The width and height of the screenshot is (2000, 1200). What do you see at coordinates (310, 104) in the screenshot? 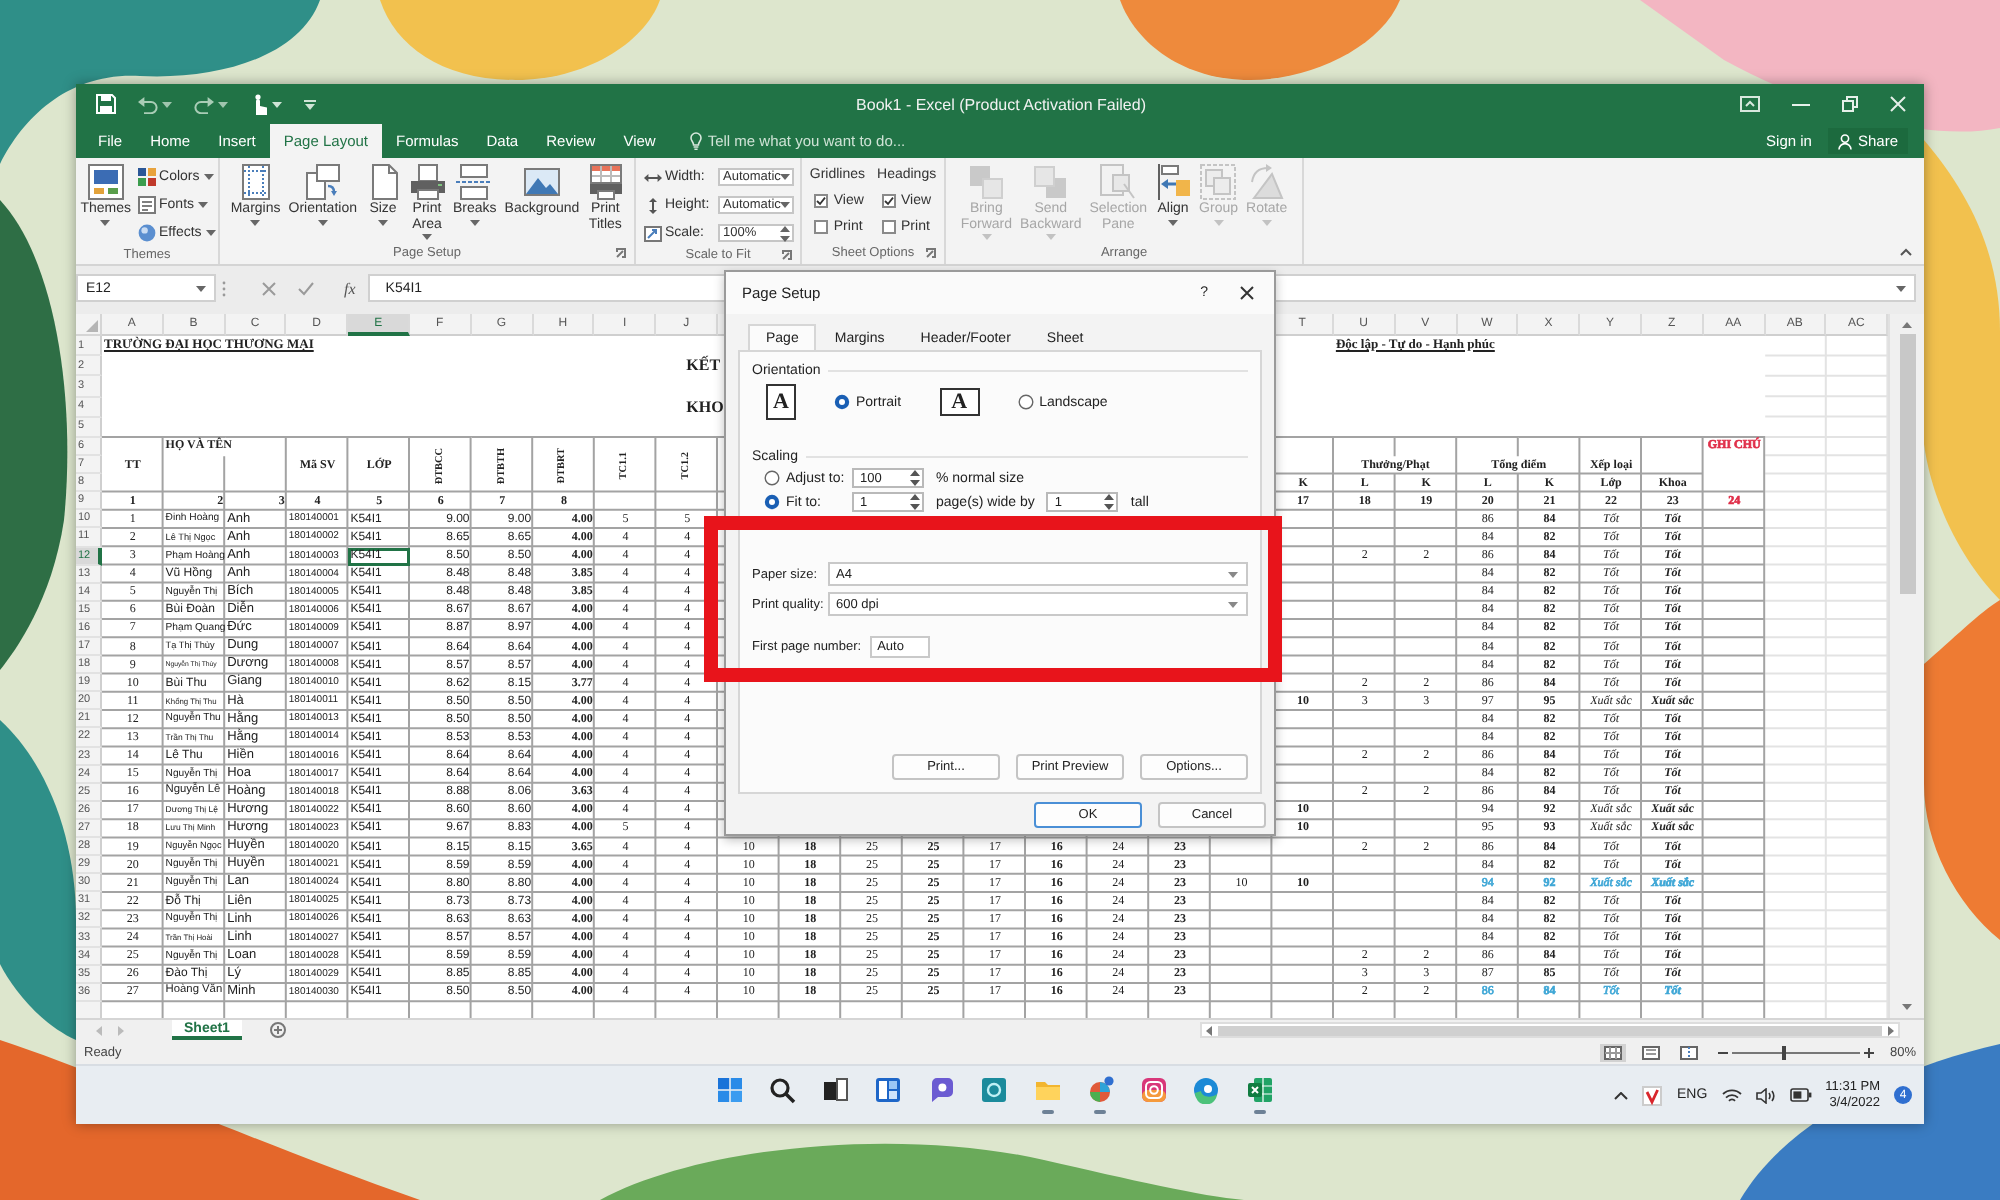
I see `customize-icon` at bounding box center [310, 104].